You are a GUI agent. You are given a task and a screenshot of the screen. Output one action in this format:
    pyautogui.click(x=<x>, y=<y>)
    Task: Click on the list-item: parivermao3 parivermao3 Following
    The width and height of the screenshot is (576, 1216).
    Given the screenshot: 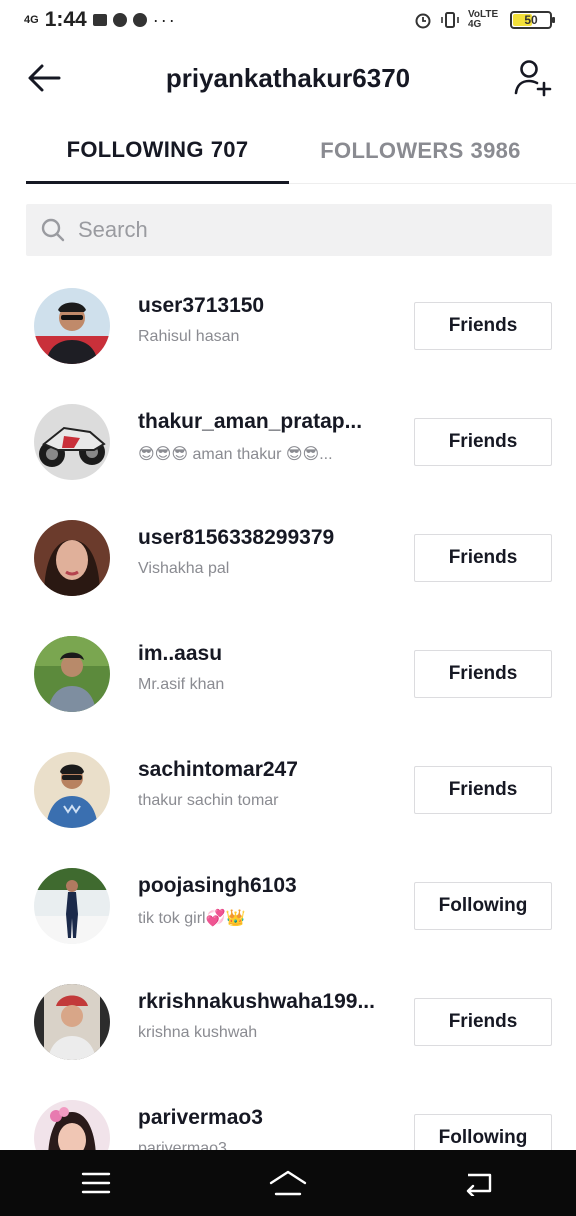 What is the action you would take?
    pyautogui.click(x=288, y=1114)
    